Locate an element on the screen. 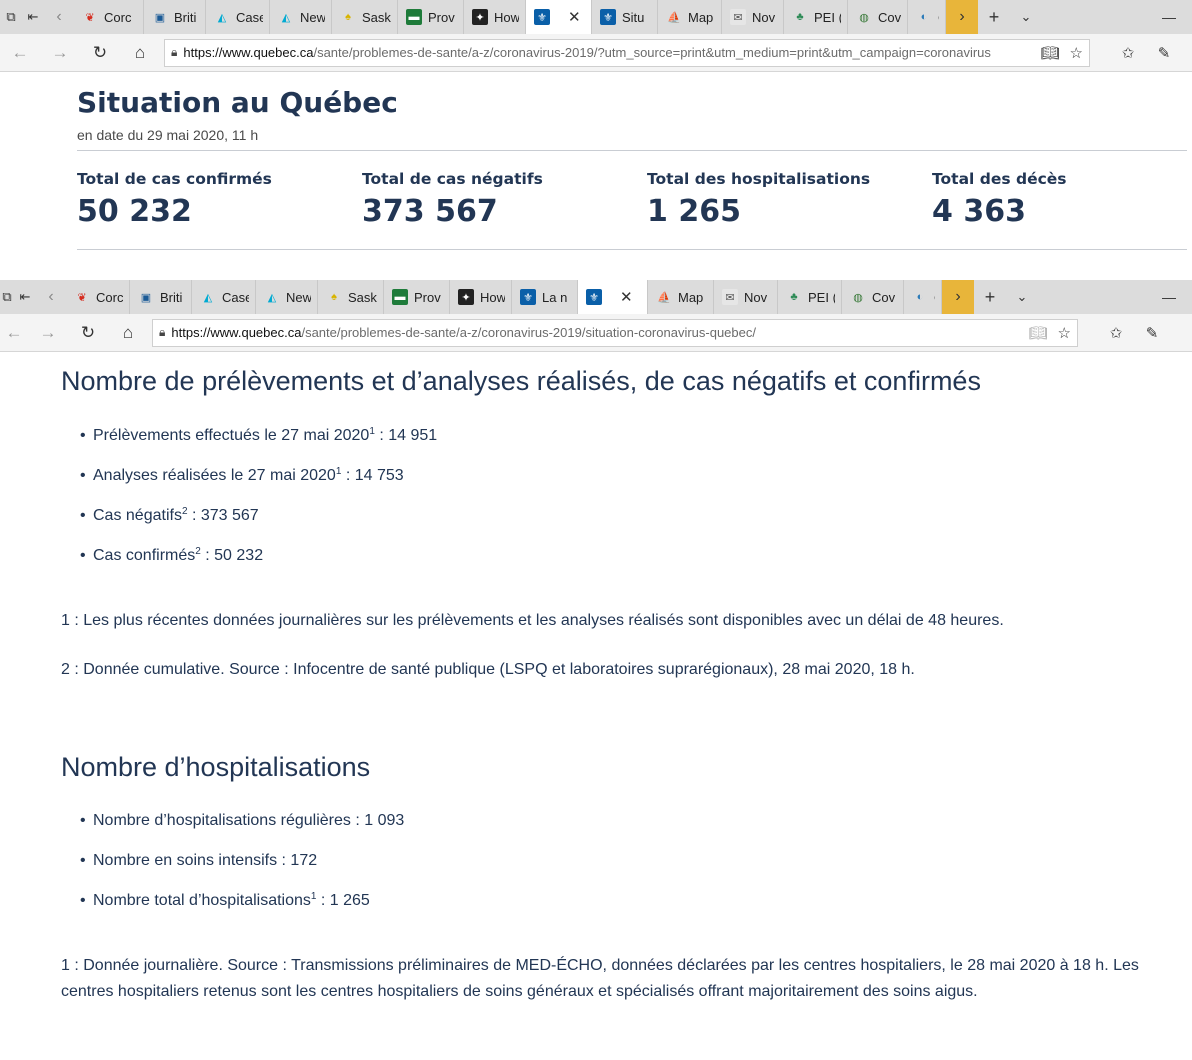 The width and height of the screenshot is (1192, 1060). pei-icon: ♣ is located at coordinates (800, 17).